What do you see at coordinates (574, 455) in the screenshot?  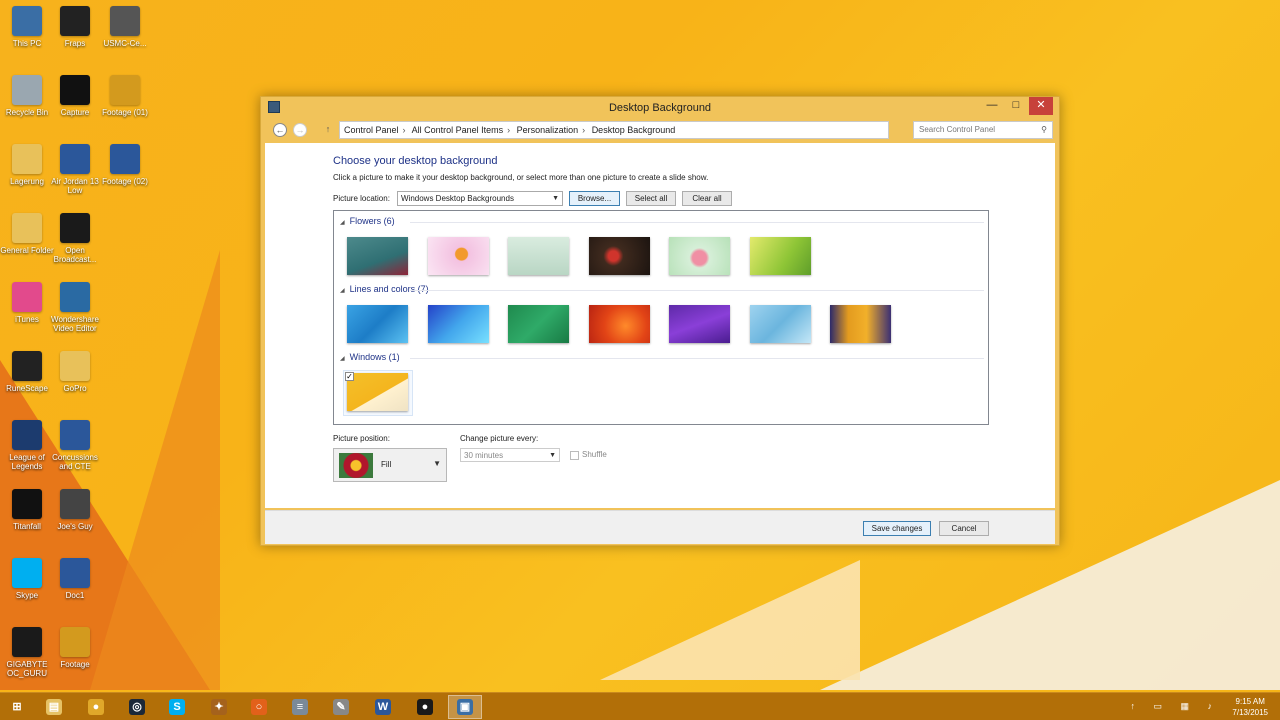 I see `shuffle-checkbox` at bounding box center [574, 455].